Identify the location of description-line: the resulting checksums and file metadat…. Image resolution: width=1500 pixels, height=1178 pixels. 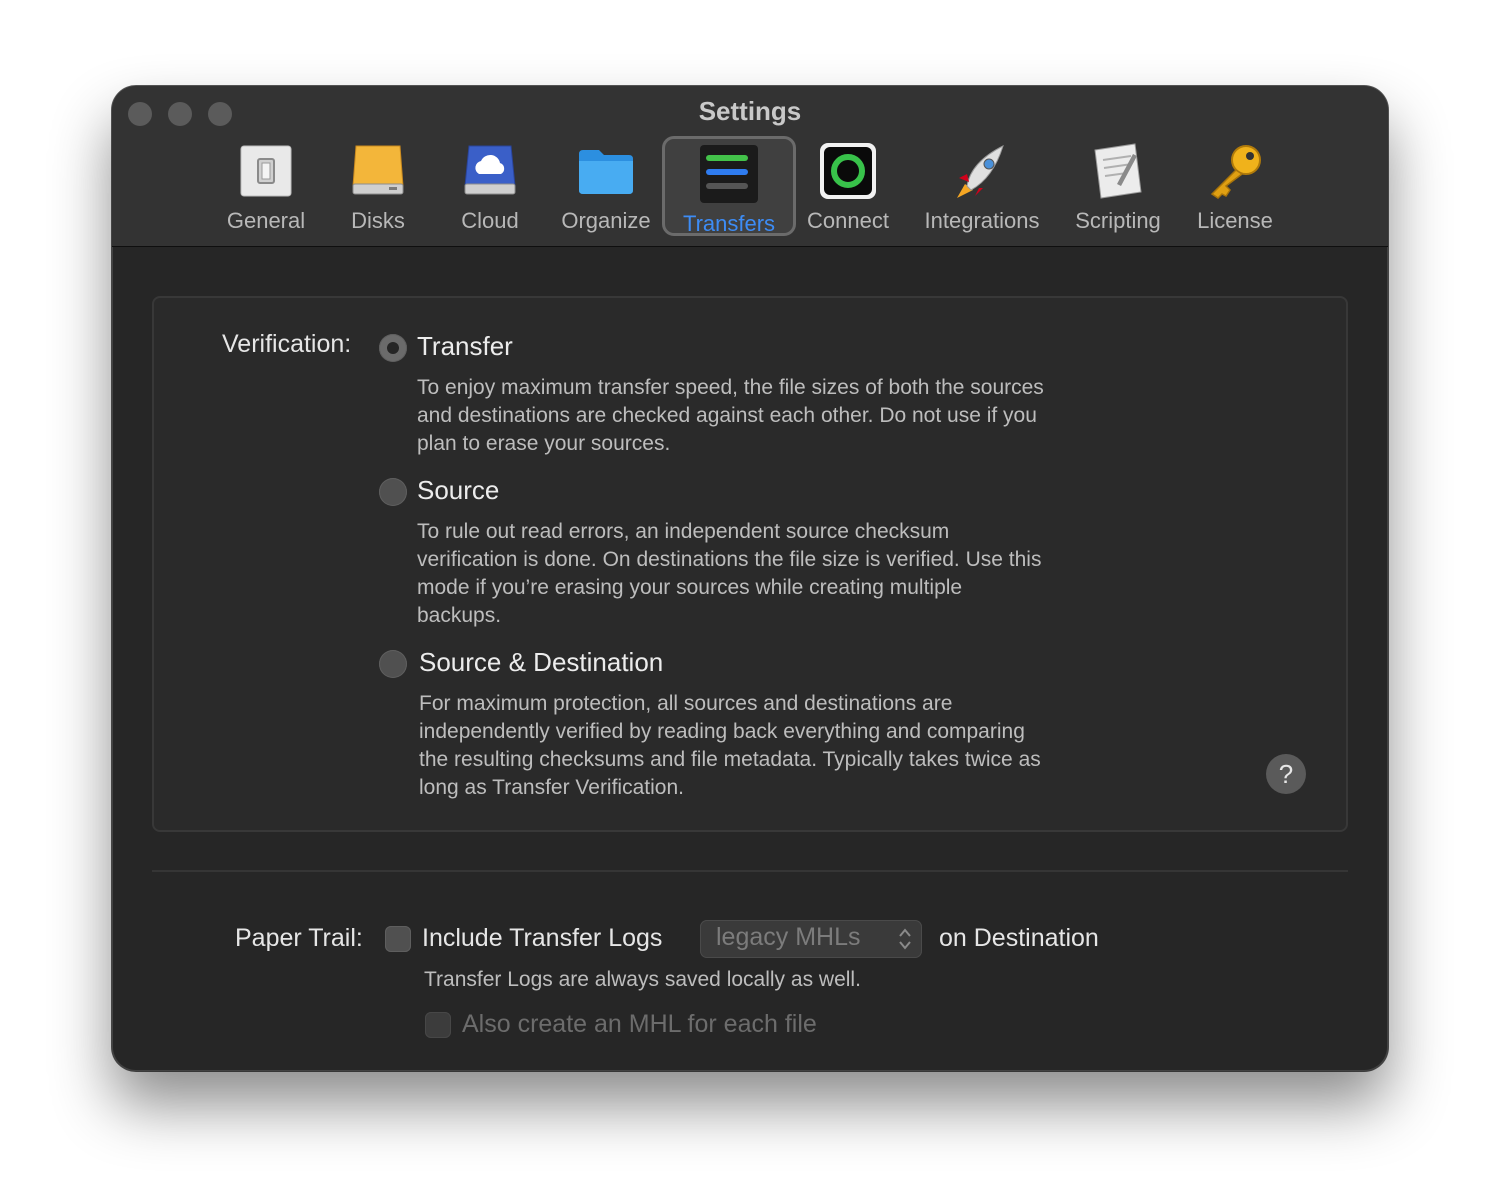
(730, 759).